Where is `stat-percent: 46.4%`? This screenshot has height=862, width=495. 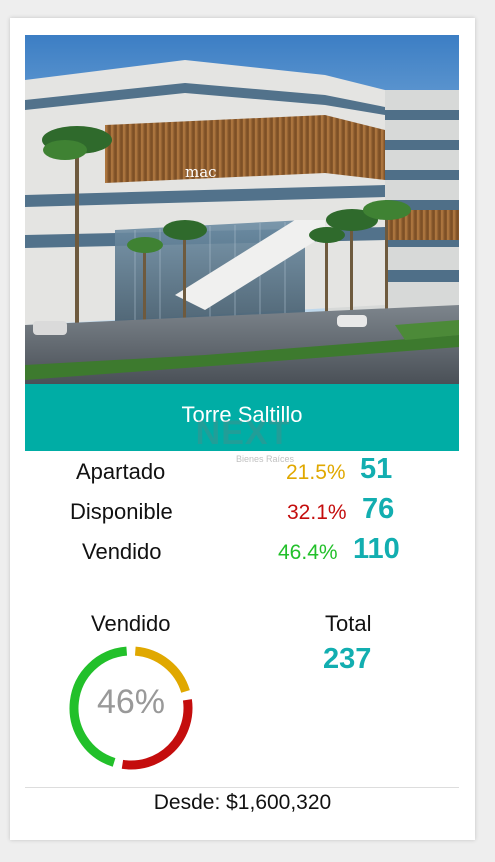 stat-percent: 46.4% is located at coordinates (308, 552).